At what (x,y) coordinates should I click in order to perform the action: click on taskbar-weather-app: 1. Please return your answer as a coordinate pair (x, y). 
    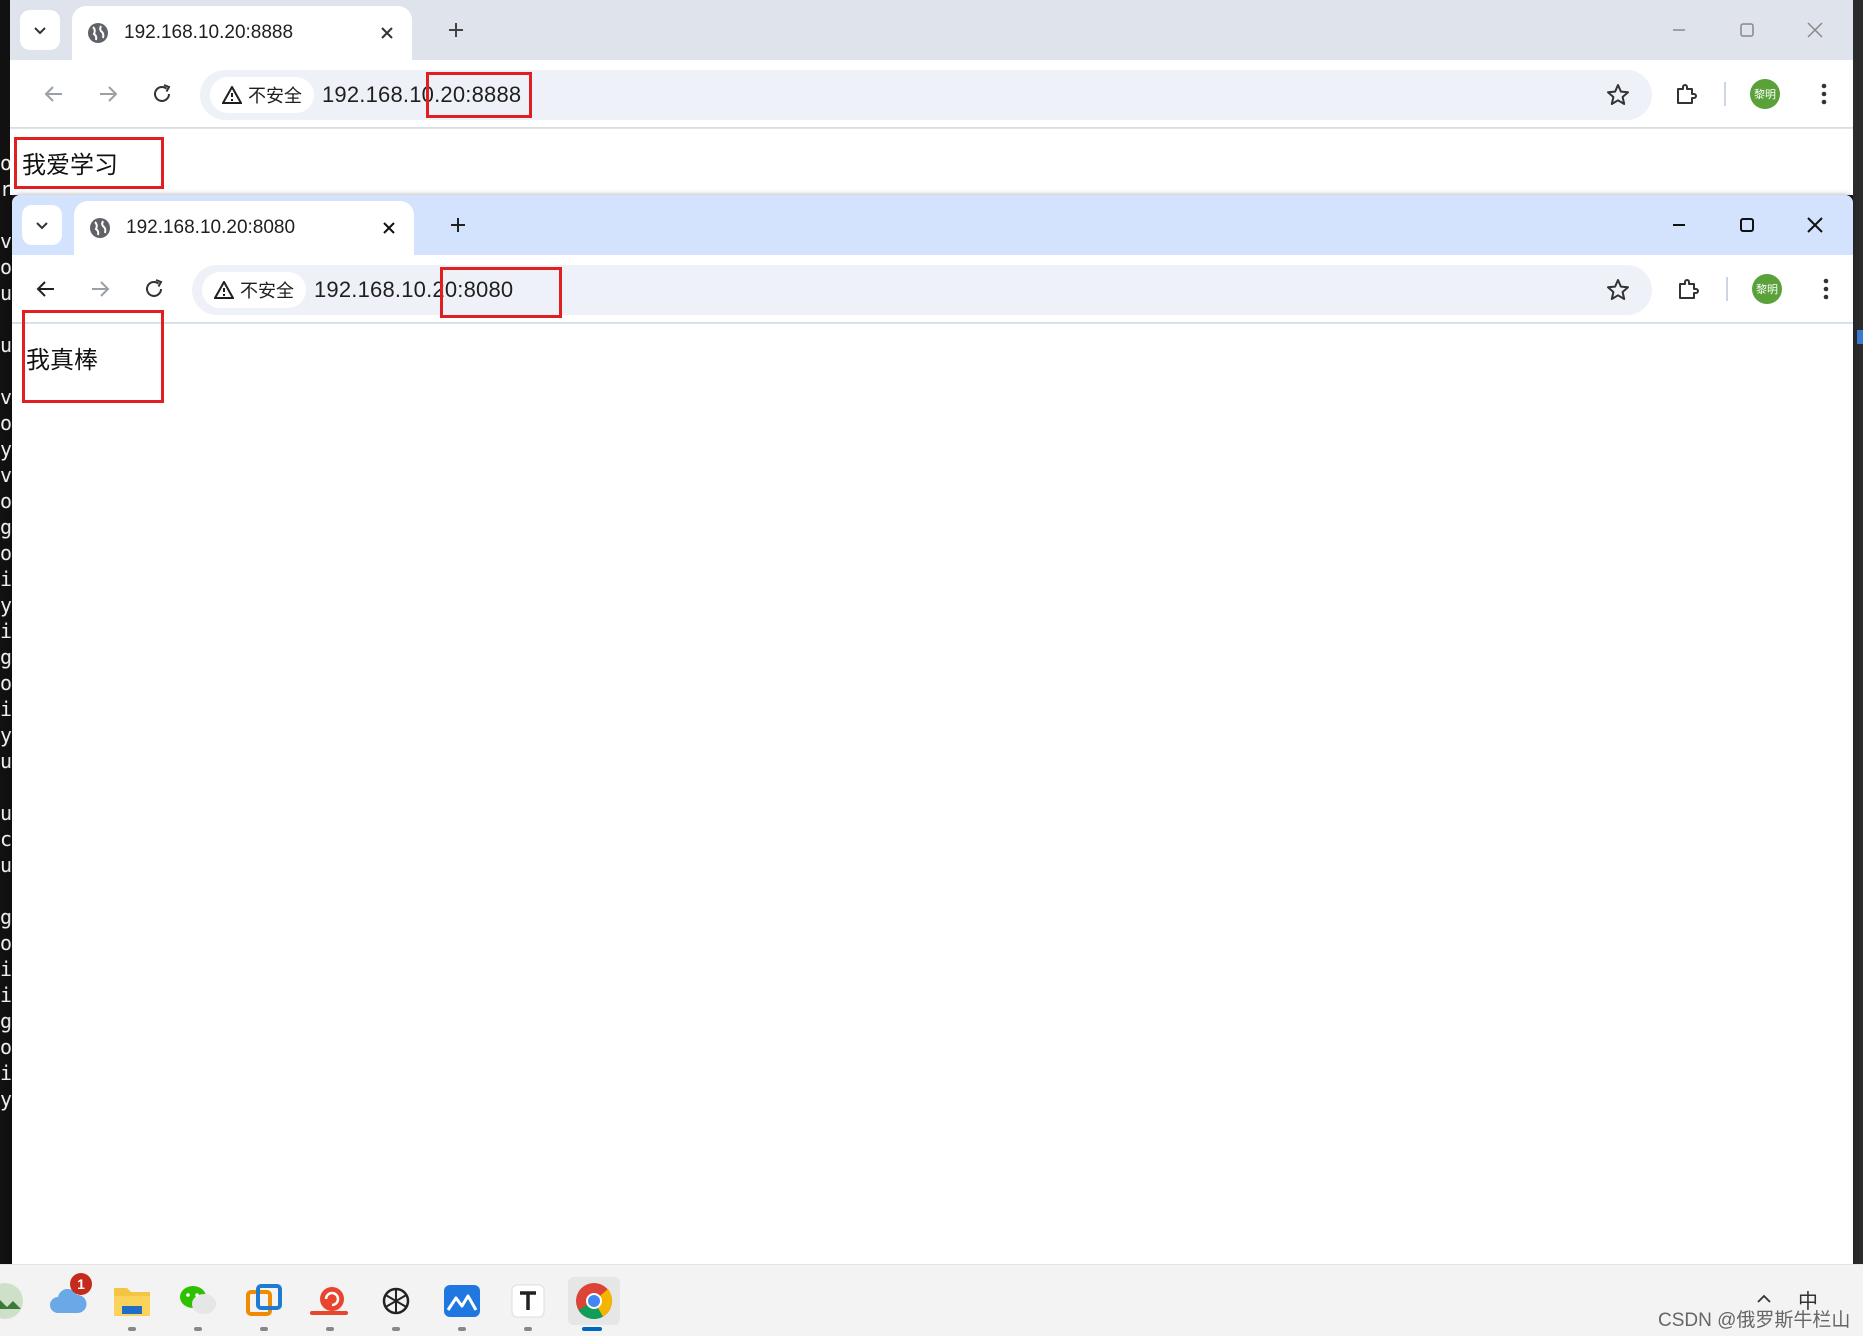
    Looking at the image, I should click on (68, 1299).